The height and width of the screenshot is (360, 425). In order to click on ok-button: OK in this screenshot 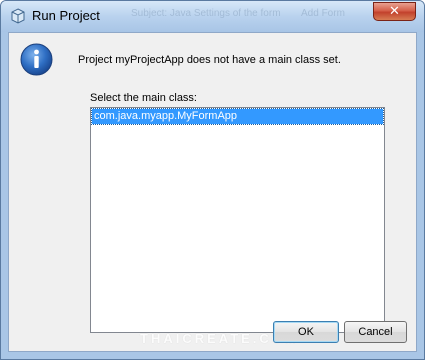, I will do `click(306, 332)`.